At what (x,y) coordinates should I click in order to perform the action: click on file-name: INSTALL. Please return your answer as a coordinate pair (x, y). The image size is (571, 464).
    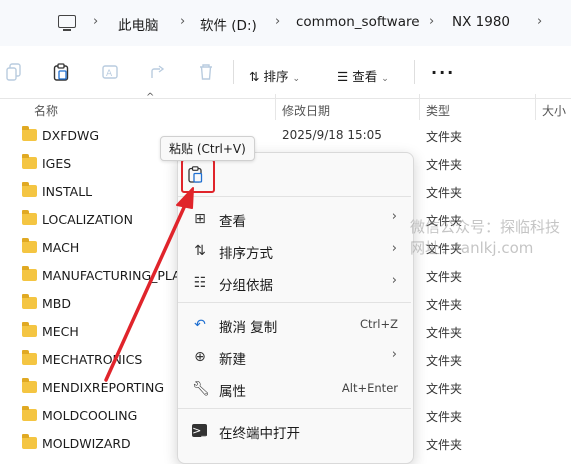
    Looking at the image, I should click on (67, 191).